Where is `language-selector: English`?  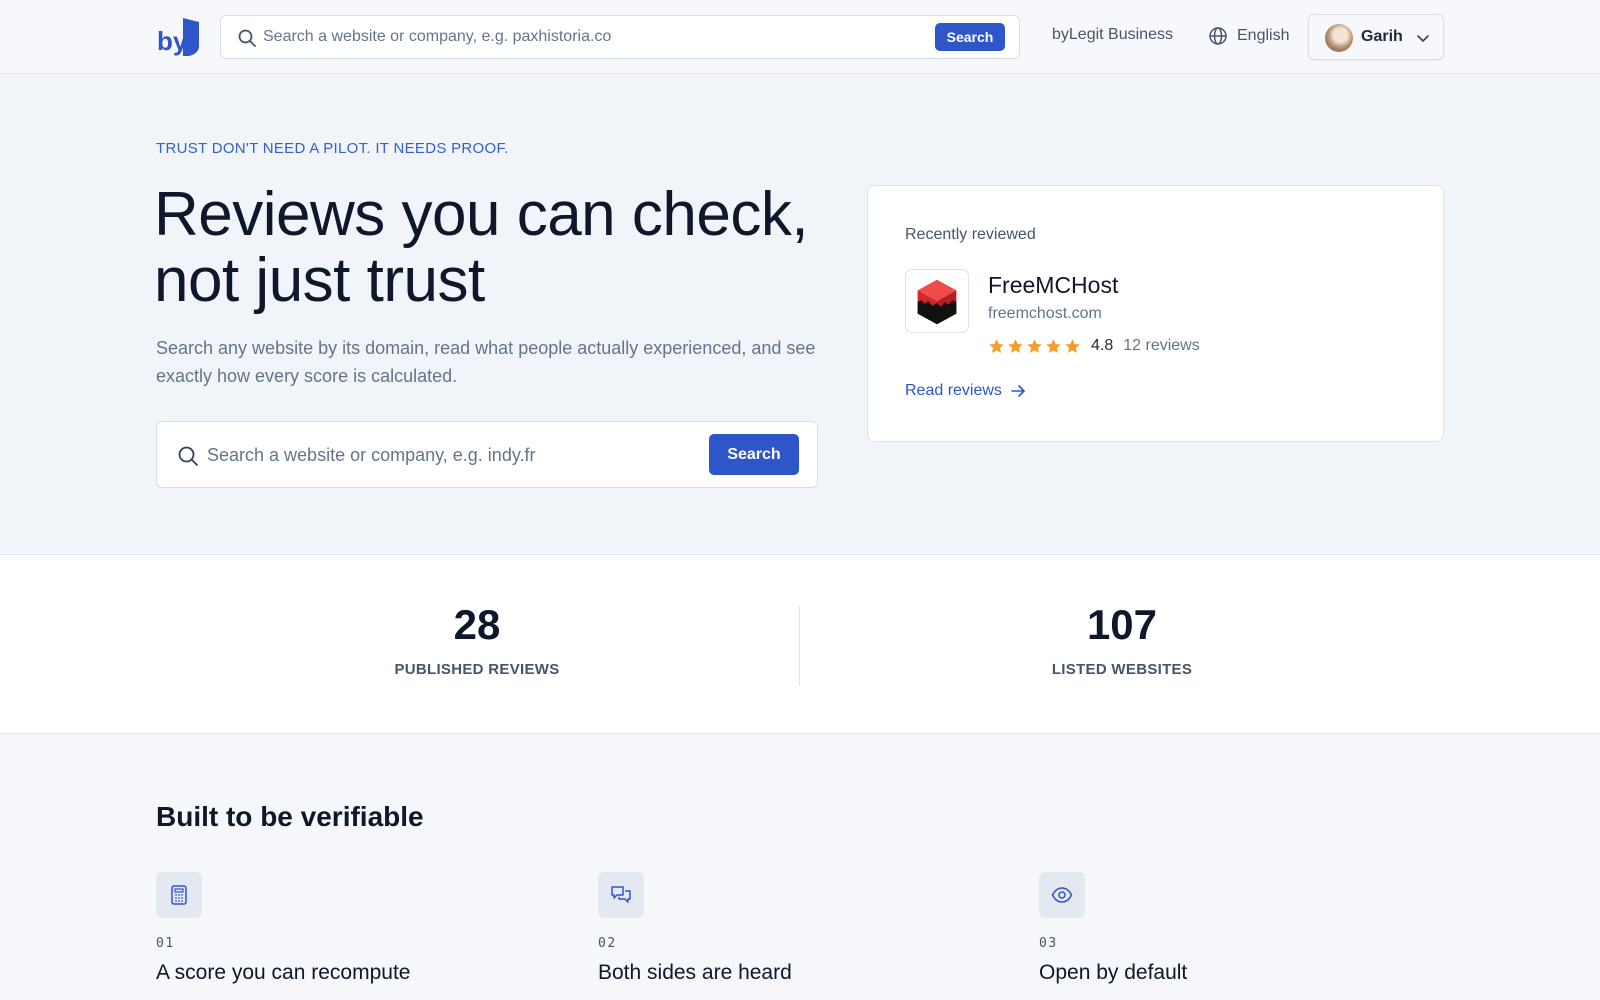 language-selector: English is located at coordinates (1248, 36).